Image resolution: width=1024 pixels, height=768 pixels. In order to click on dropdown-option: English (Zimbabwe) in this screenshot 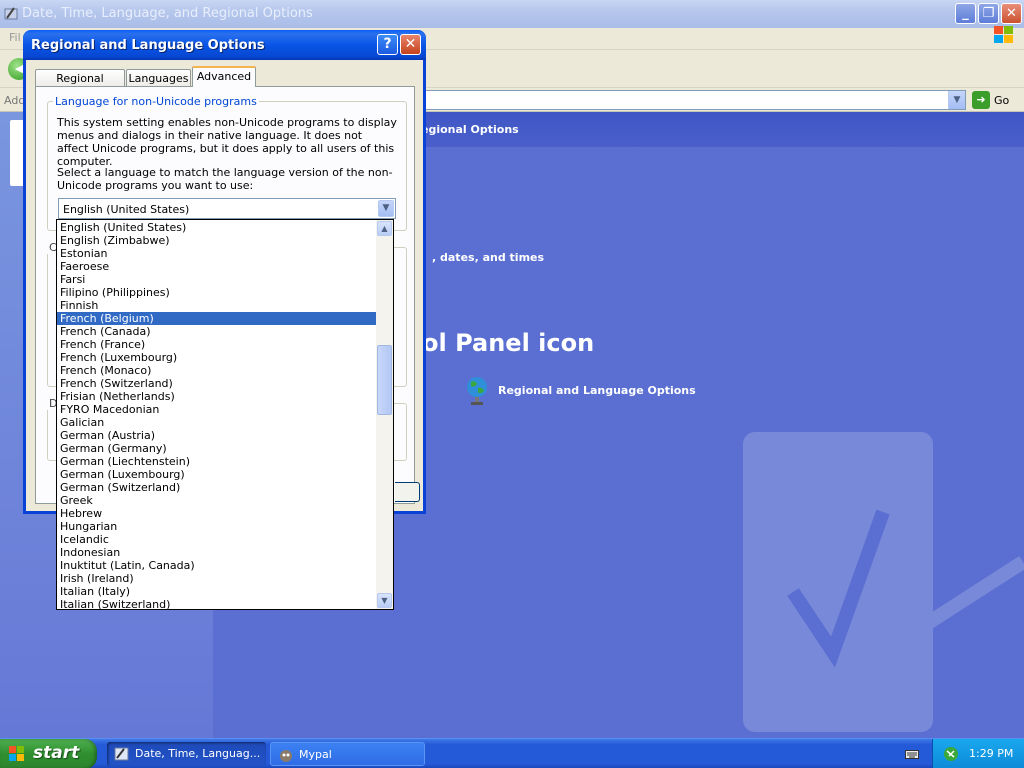, I will do `click(217, 240)`.